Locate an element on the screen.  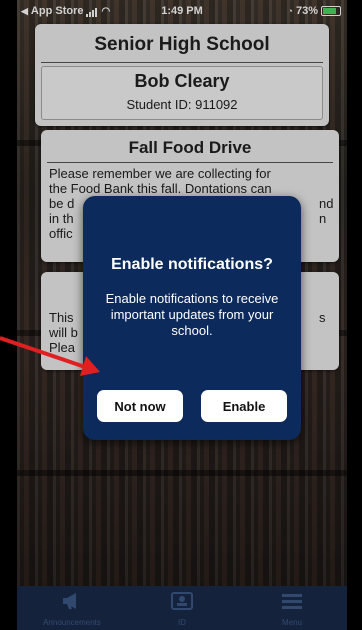
pointer-arrow-icon is located at coordinates (50, 356).